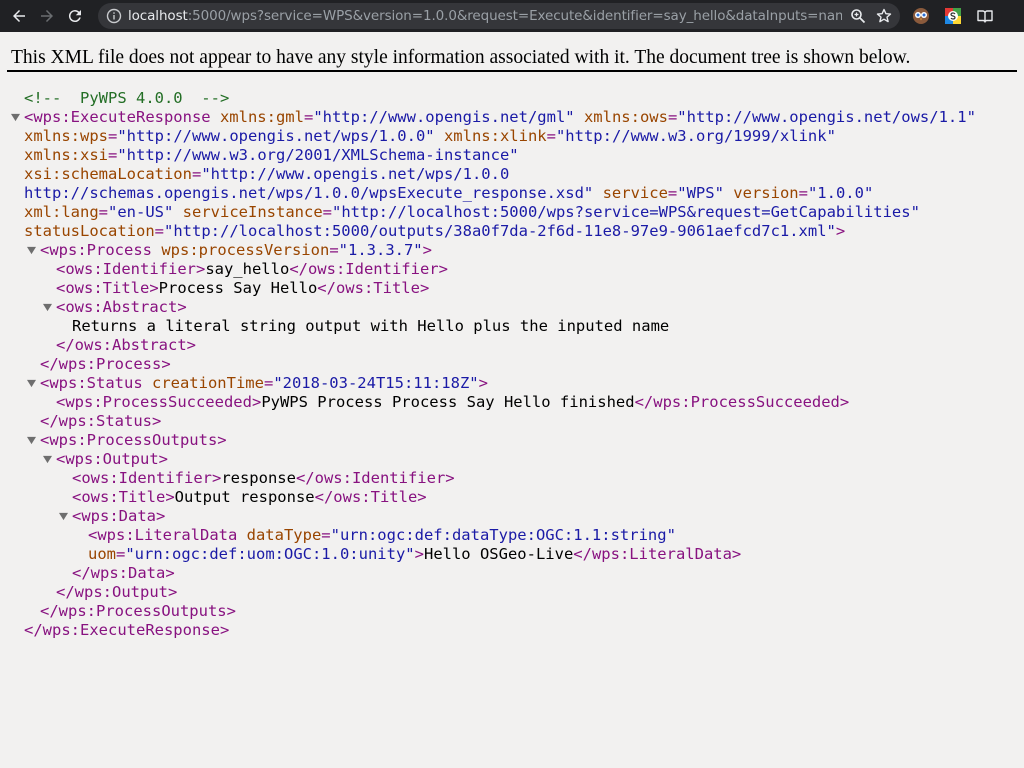 The width and height of the screenshot is (1024, 768). I want to click on xml-attr-name: serviceInstance, so click(252, 212).